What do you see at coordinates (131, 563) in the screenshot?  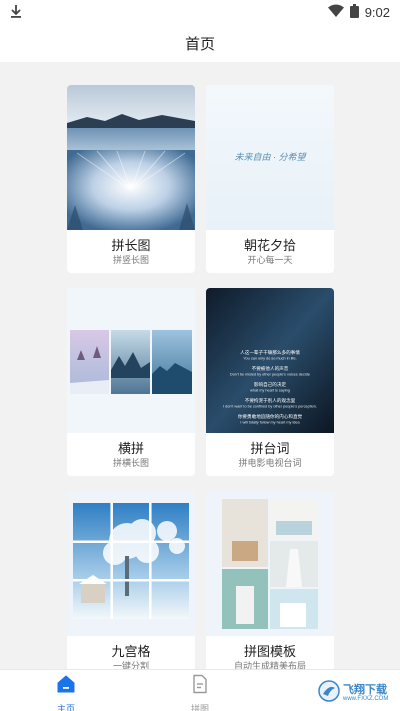 I see `nine-grid-thumbnail` at bounding box center [131, 563].